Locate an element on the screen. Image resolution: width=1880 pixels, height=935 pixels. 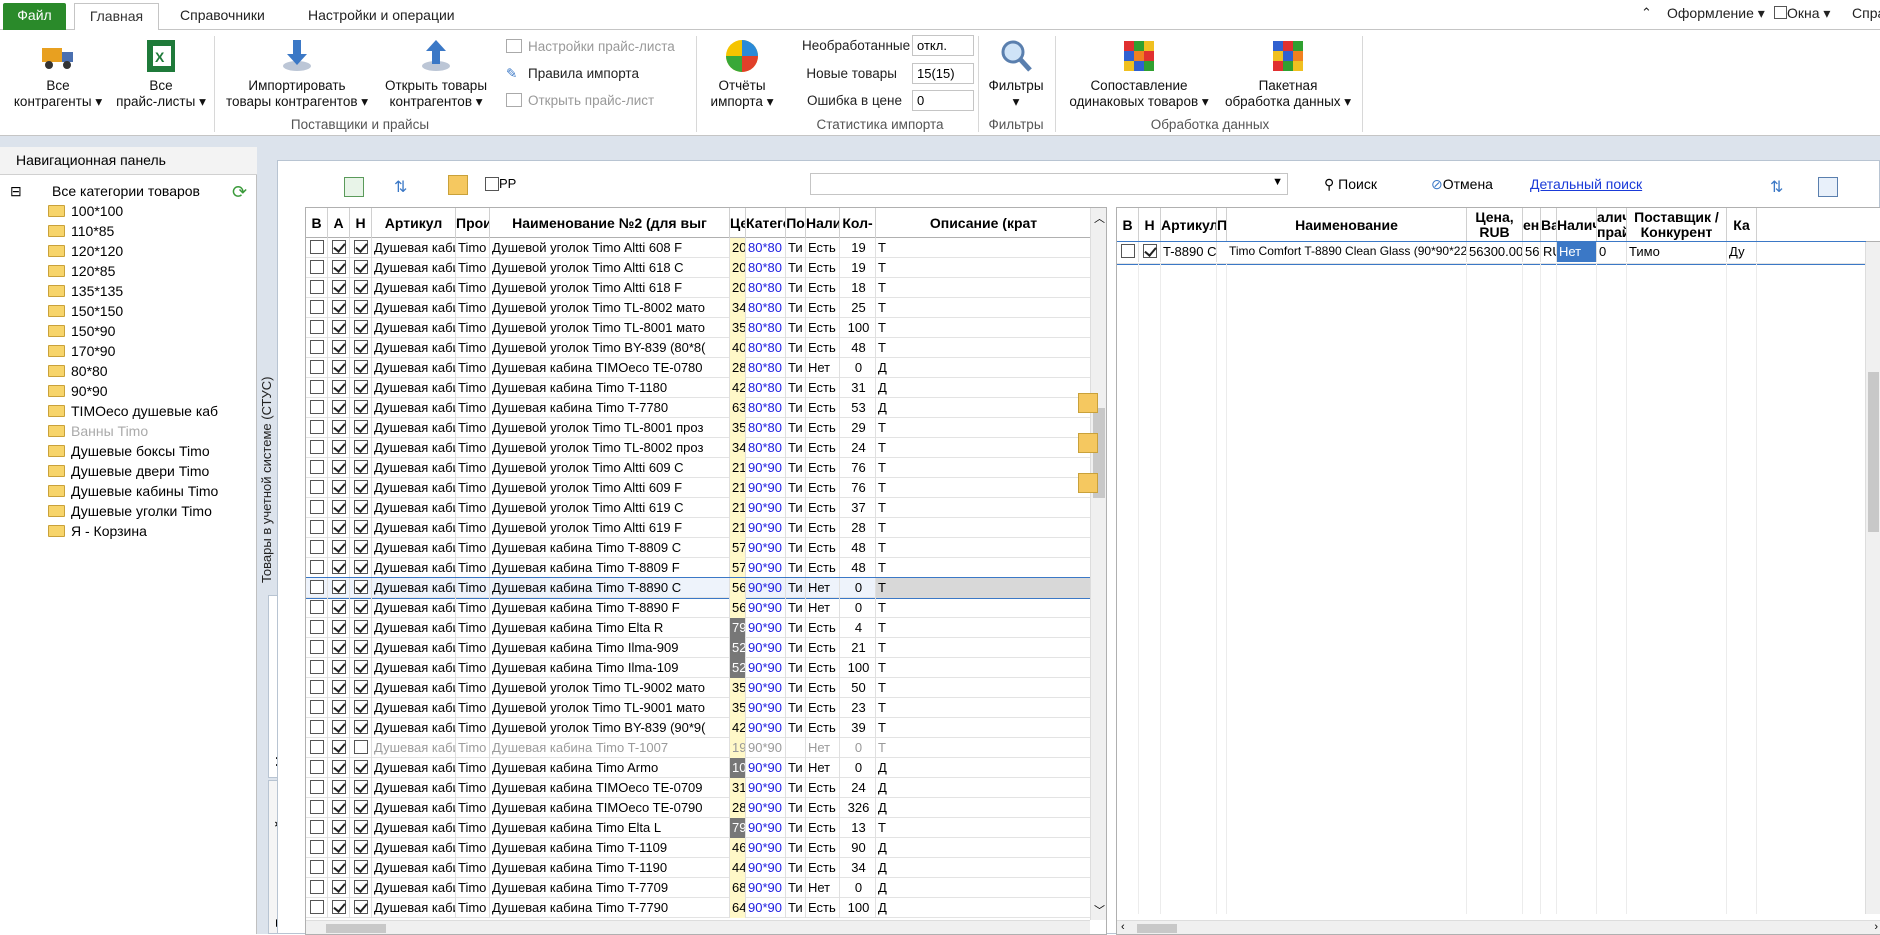
tree-category-item: 150*150 is located at coordinates (85, 311).